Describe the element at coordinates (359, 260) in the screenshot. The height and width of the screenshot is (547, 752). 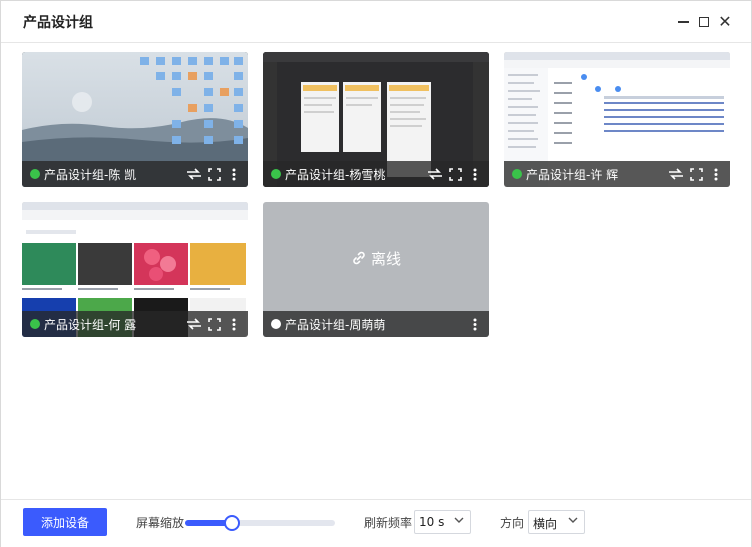
I see `link-icon` at that location.